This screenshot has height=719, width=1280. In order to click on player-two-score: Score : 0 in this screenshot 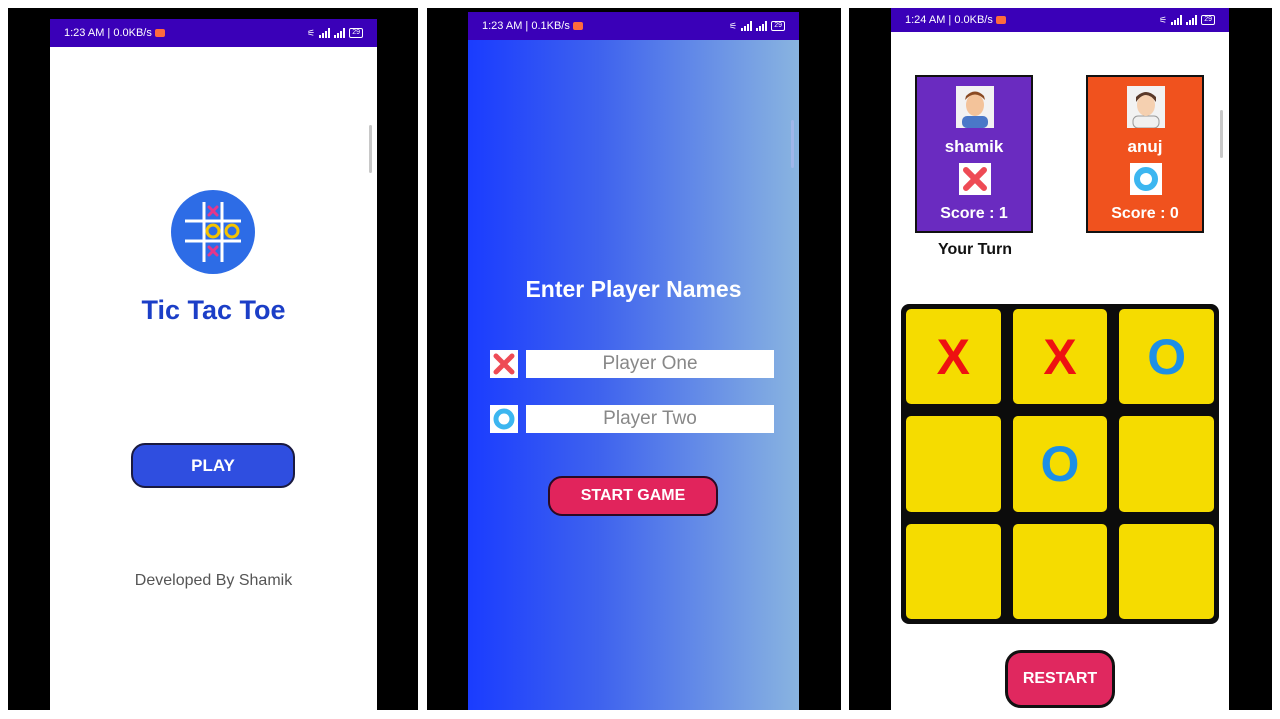, I will do `click(1145, 213)`.